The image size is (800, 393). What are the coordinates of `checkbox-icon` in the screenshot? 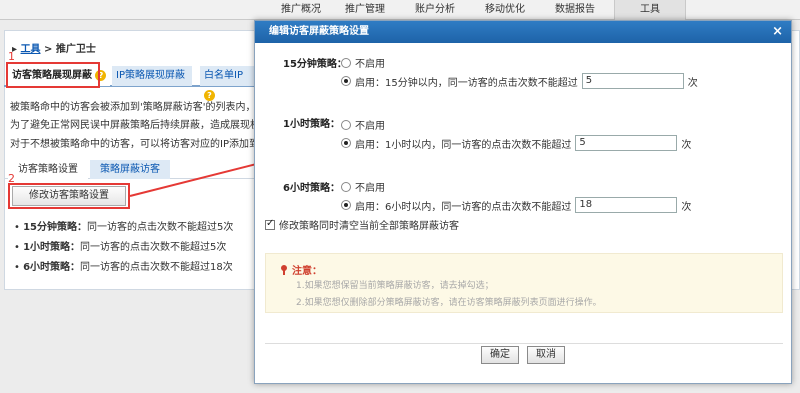 It's located at (270, 224).